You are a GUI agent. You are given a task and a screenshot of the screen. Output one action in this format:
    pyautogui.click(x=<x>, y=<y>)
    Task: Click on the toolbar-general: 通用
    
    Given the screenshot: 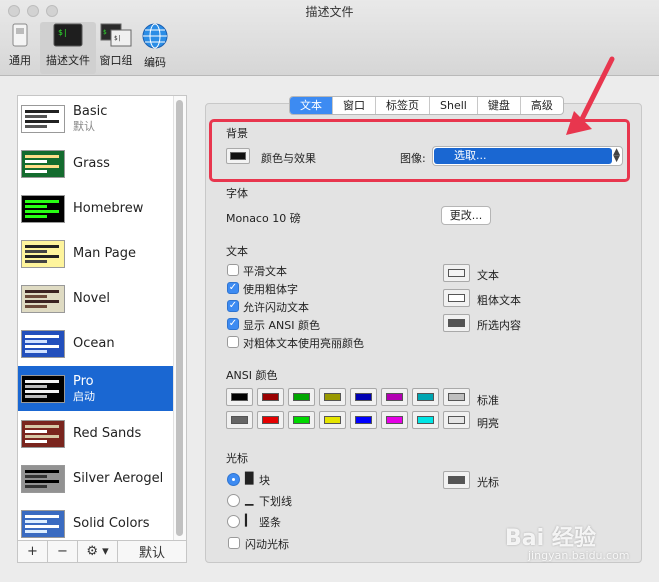 What is the action you would take?
    pyautogui.click(x=20, y=48)
    